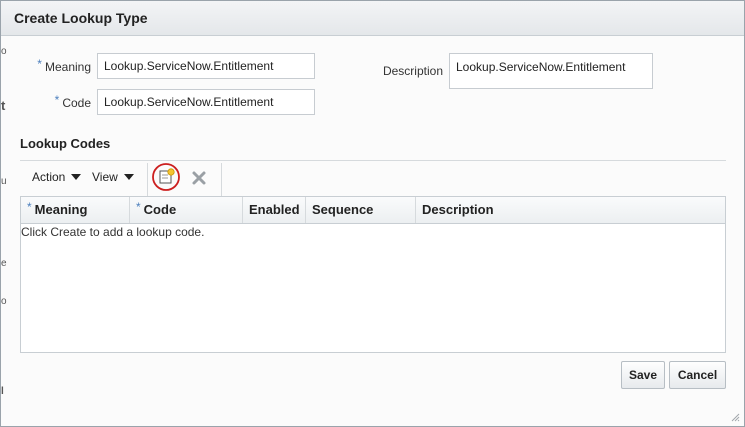  Describe the element at coordinates (2, 391) in the screenshot. I see `background-fragment: l` at that location.